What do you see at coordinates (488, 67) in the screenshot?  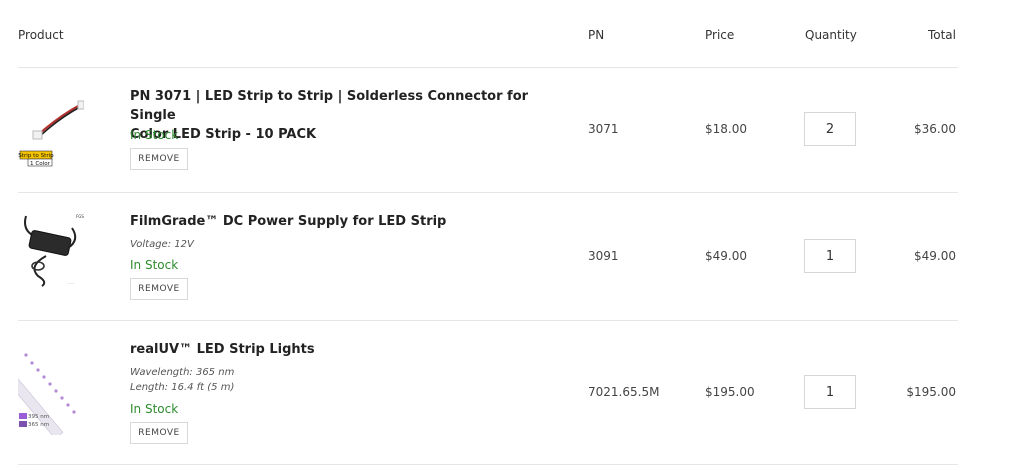 I see `header-divider` at bounding box center [488, 67].